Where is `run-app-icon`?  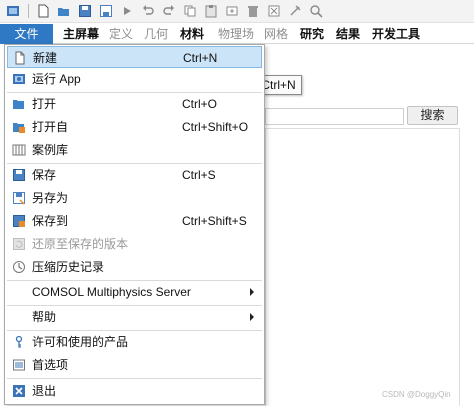
run-app-icon is located at coordinates (19, 79).